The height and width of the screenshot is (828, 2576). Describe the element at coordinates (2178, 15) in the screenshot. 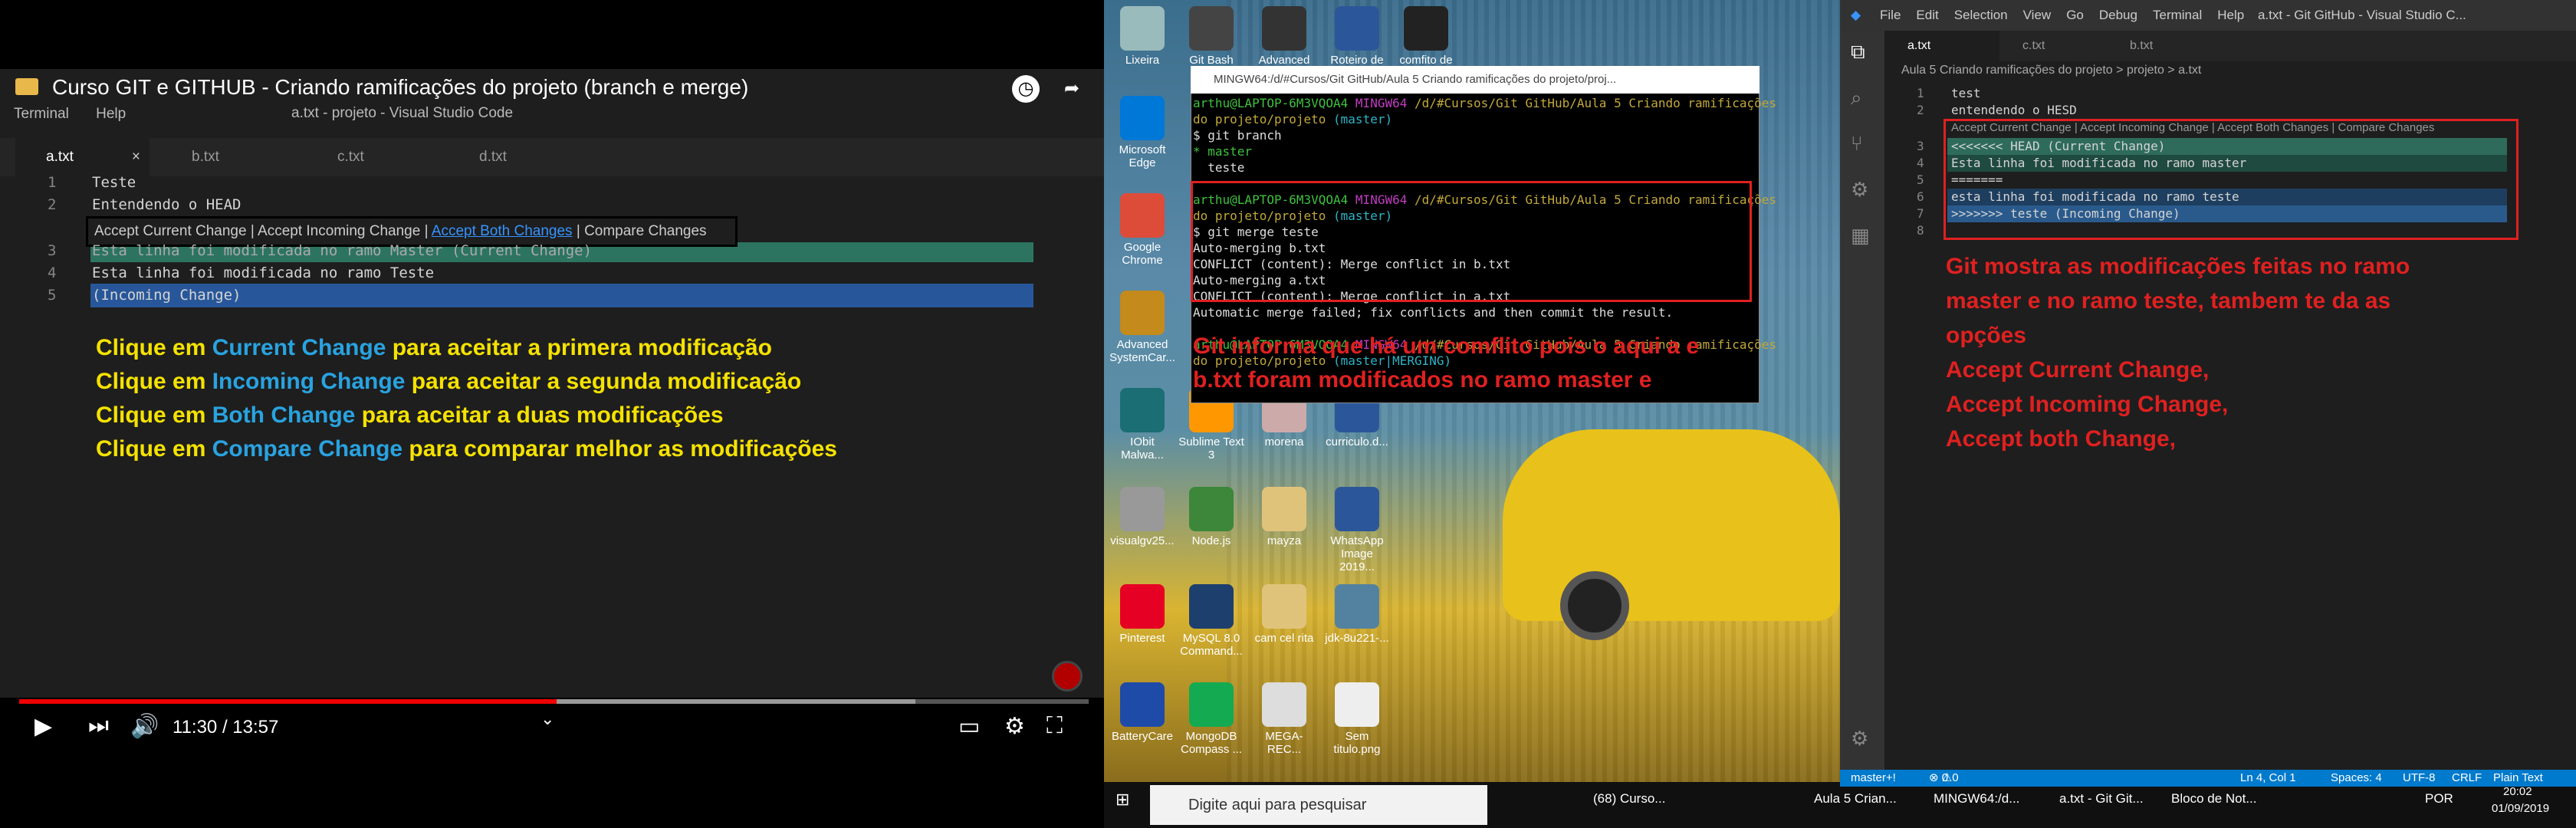

I see `menu-item: Terminal` at that location.